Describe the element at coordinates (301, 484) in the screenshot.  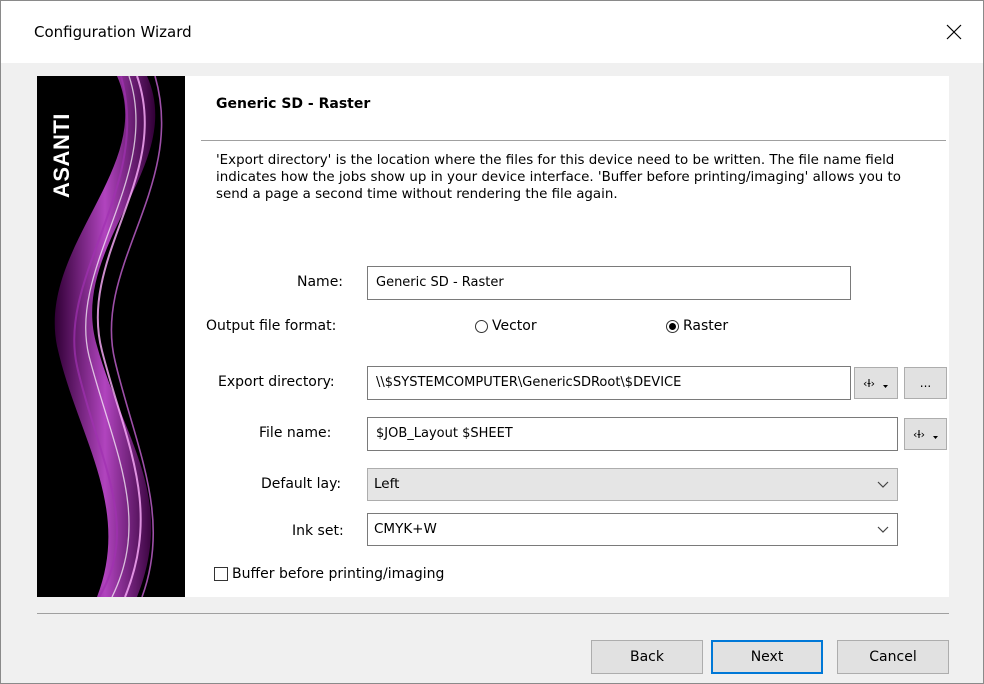
I see `default-lay-label: Default lay:` at that location.